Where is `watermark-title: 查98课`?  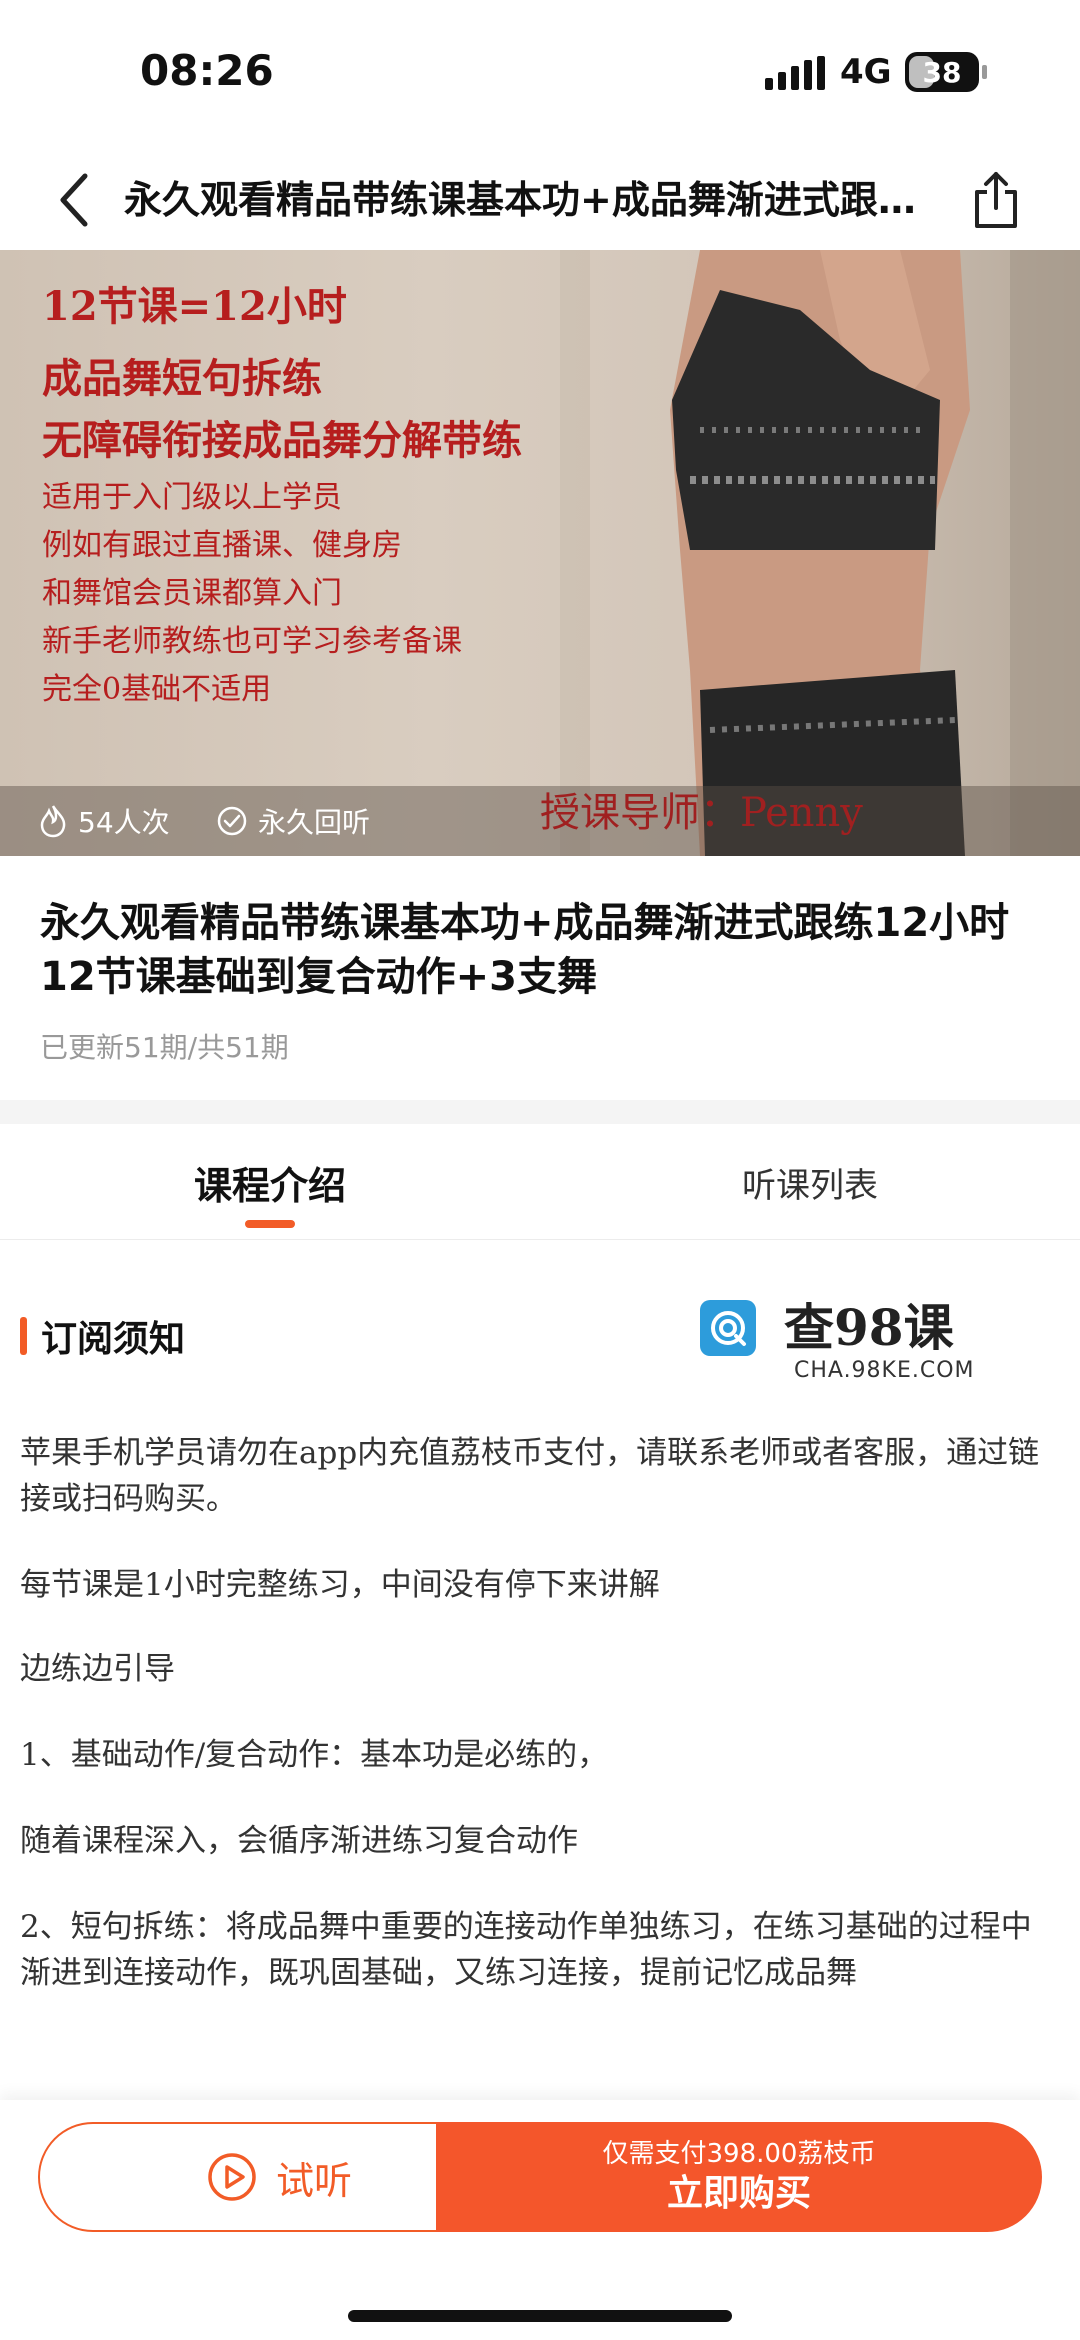 watermark-title: 查98课 is located at coordinates (869, 1327).